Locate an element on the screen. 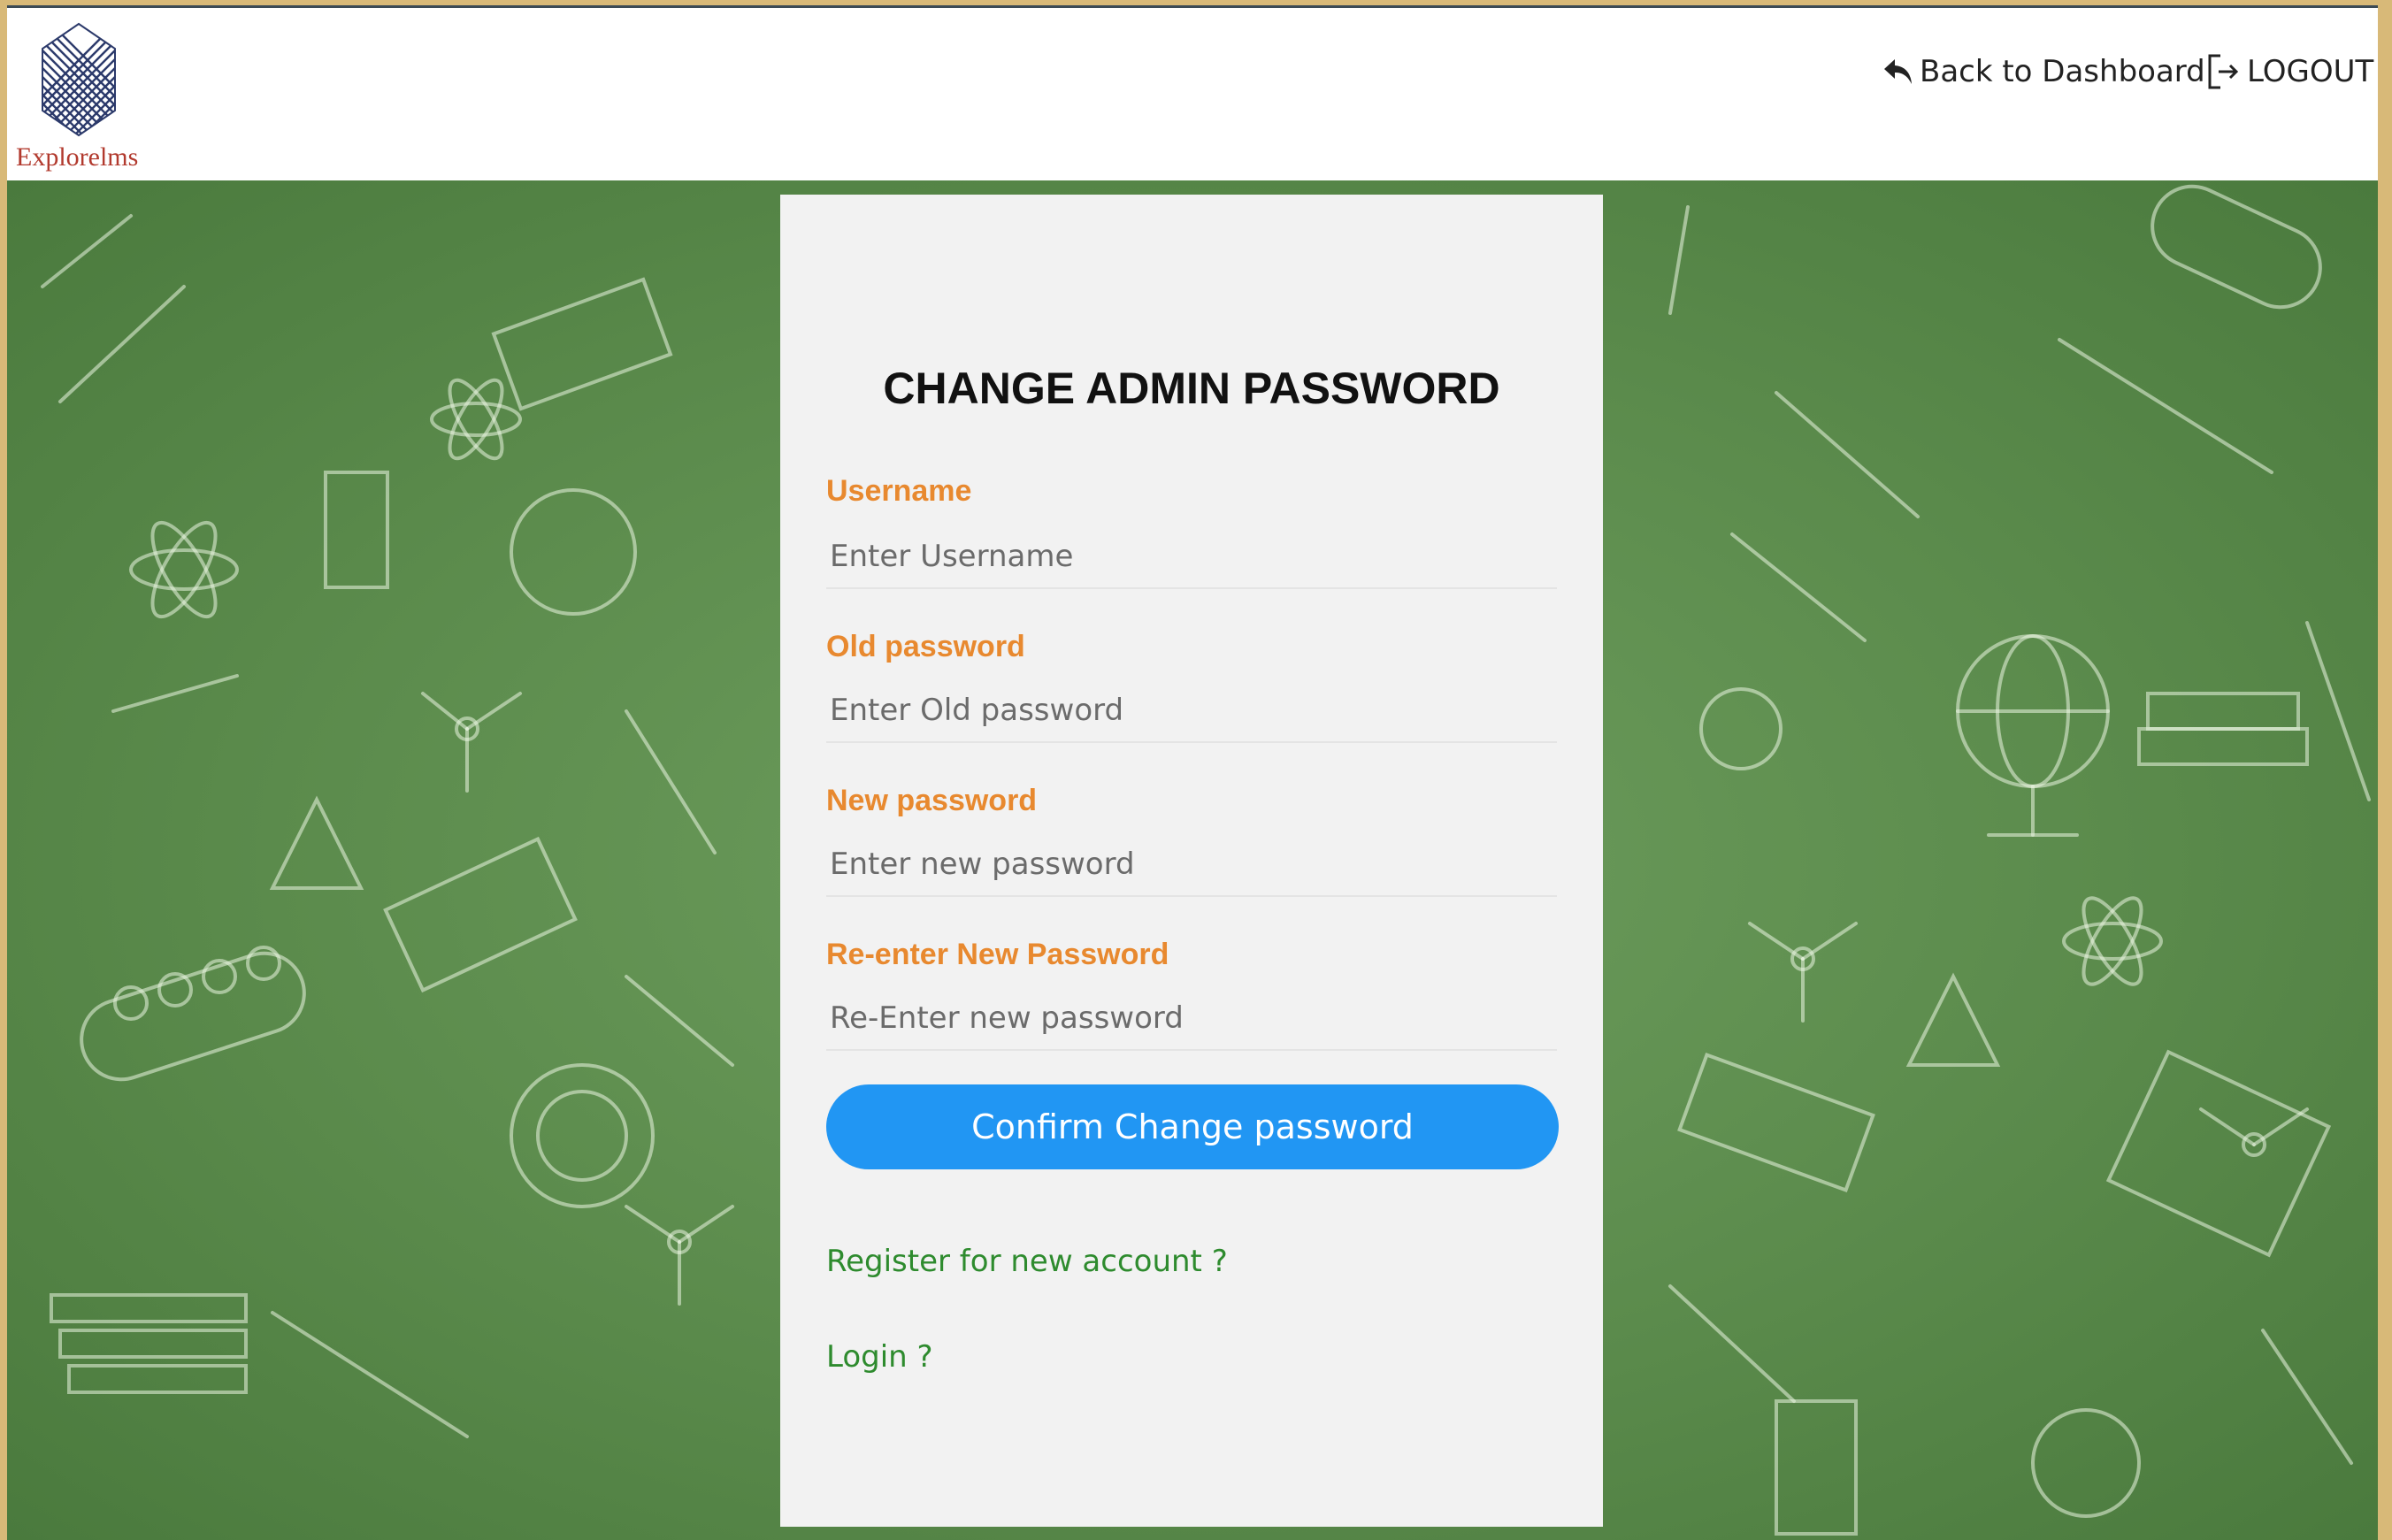 This screenshot has height=1540, width=2392. back-to-dashboard-label: Back to Dashboard is located at coordinates (2062, 71).